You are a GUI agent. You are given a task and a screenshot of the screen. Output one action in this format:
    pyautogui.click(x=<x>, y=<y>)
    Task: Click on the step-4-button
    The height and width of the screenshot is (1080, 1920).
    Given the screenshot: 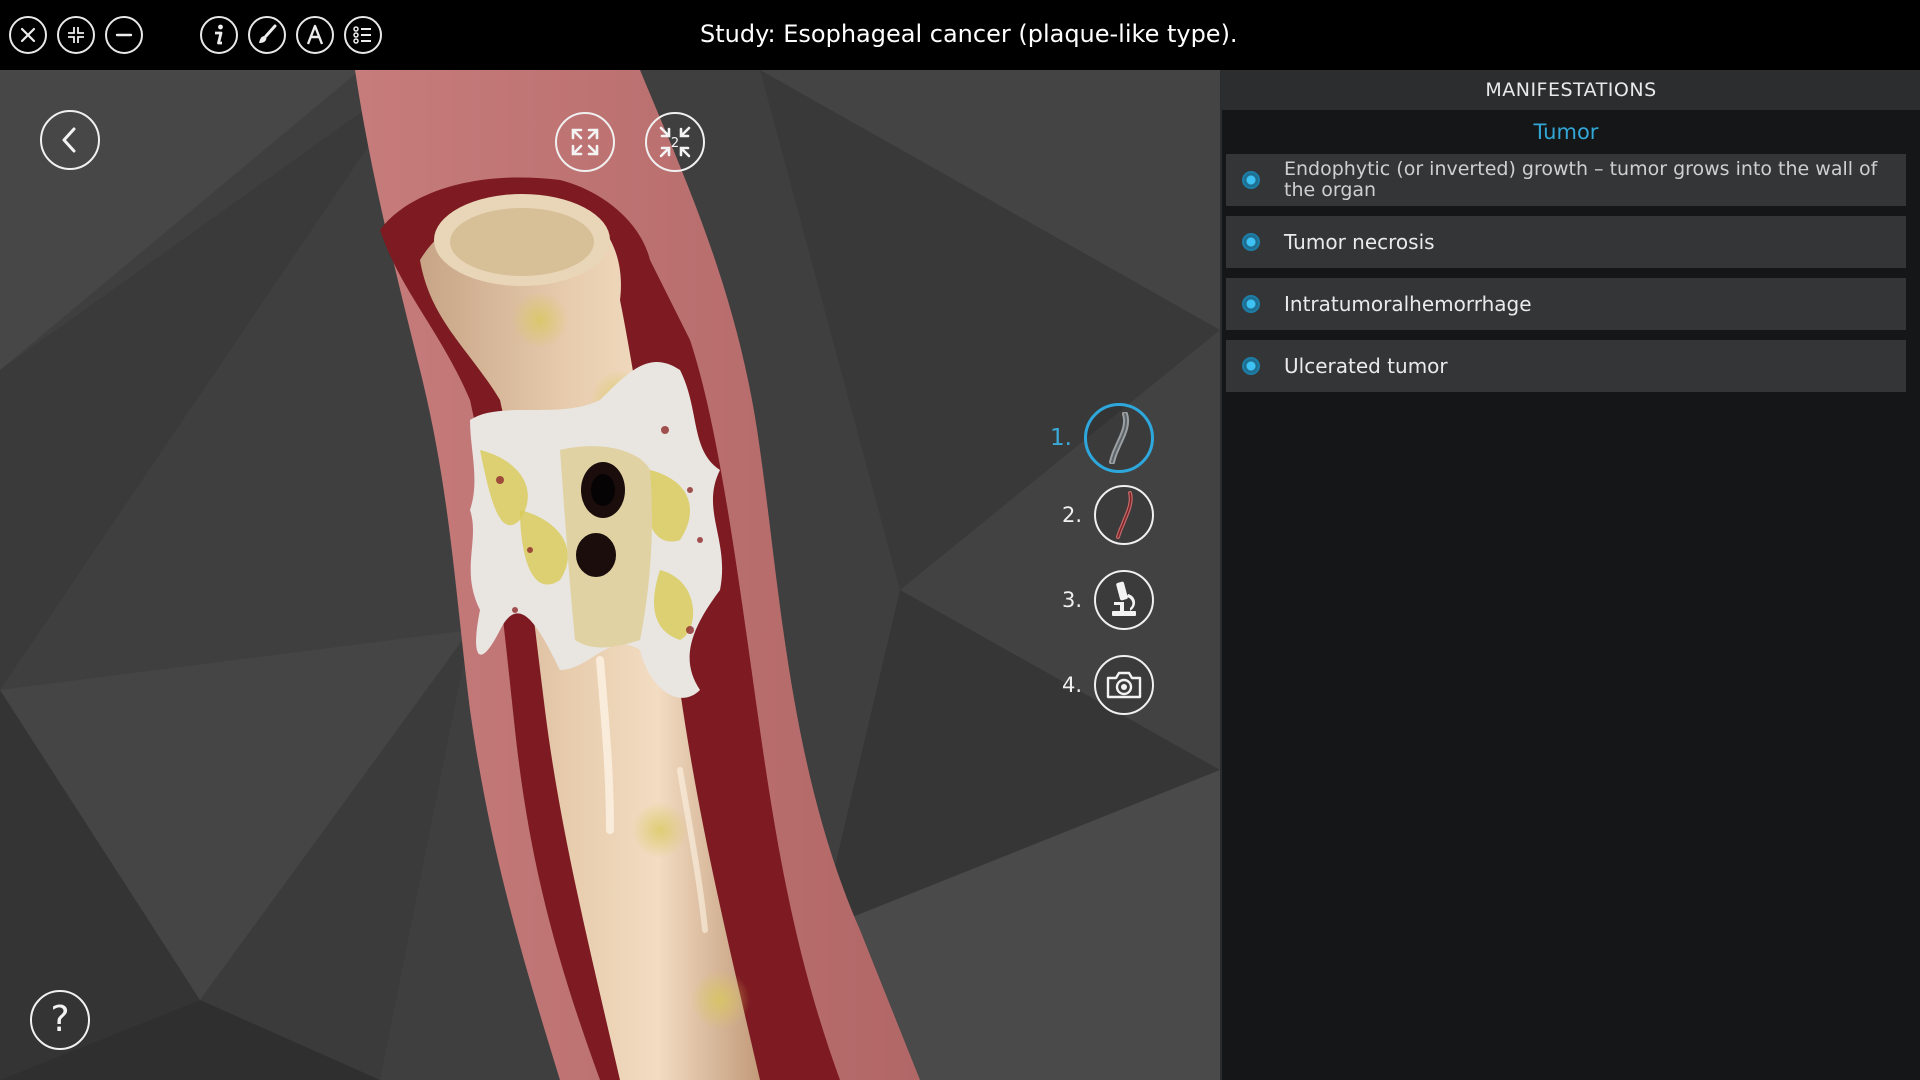 What is the action you would take?
    pyautogui.click(x=1124, y=685)
    